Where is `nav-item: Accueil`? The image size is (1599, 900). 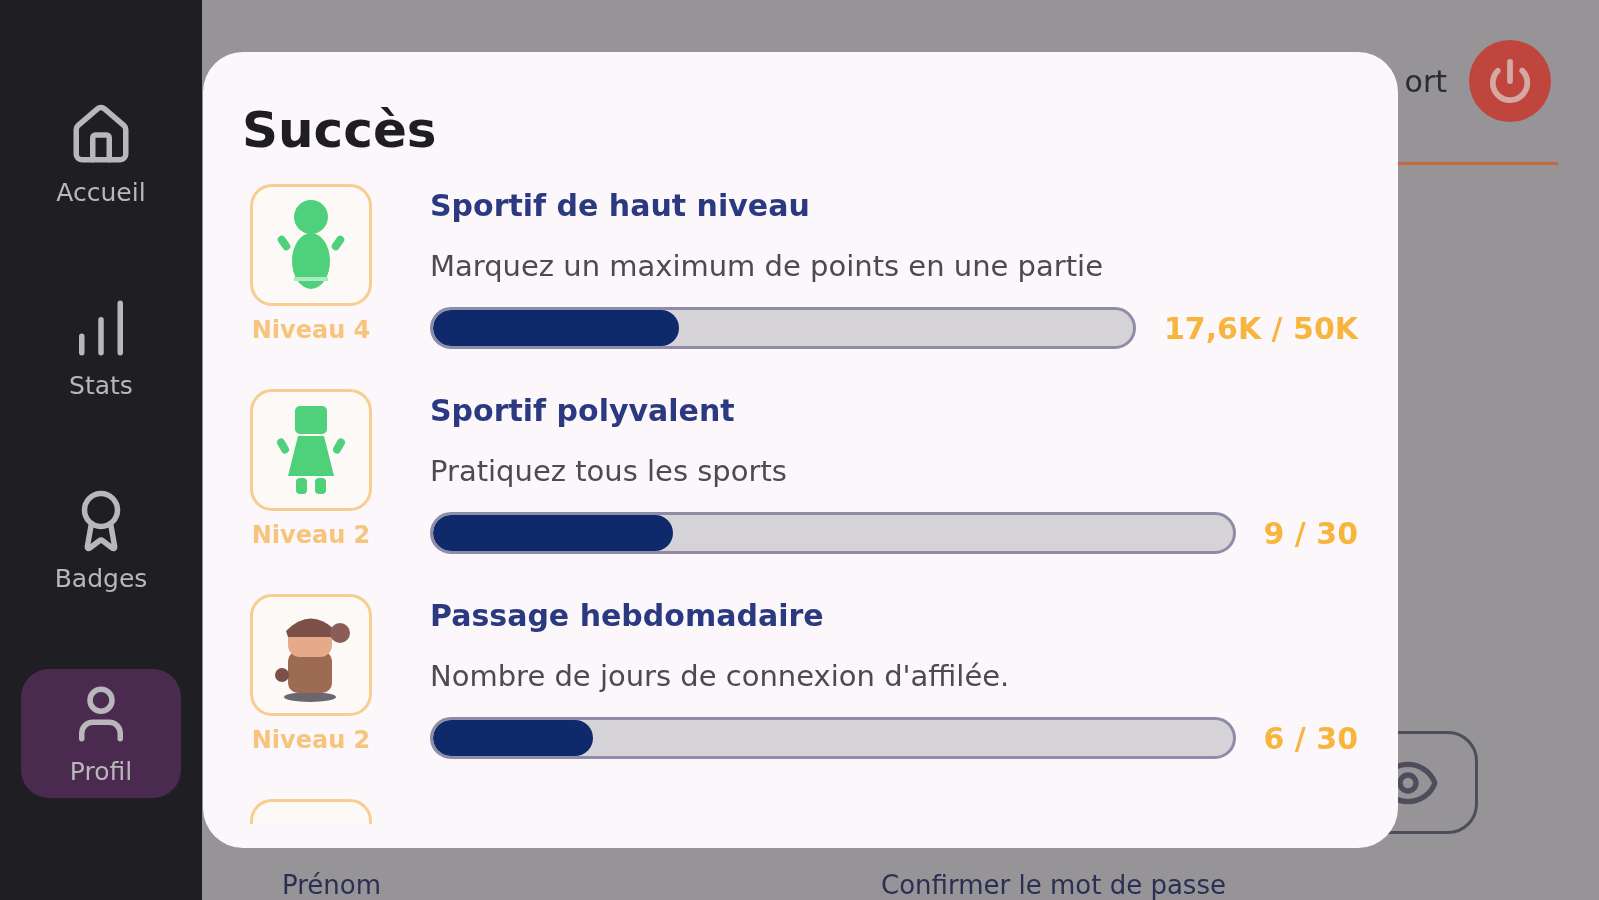
nav-item: Accueil is located at coordinates (101, 154).